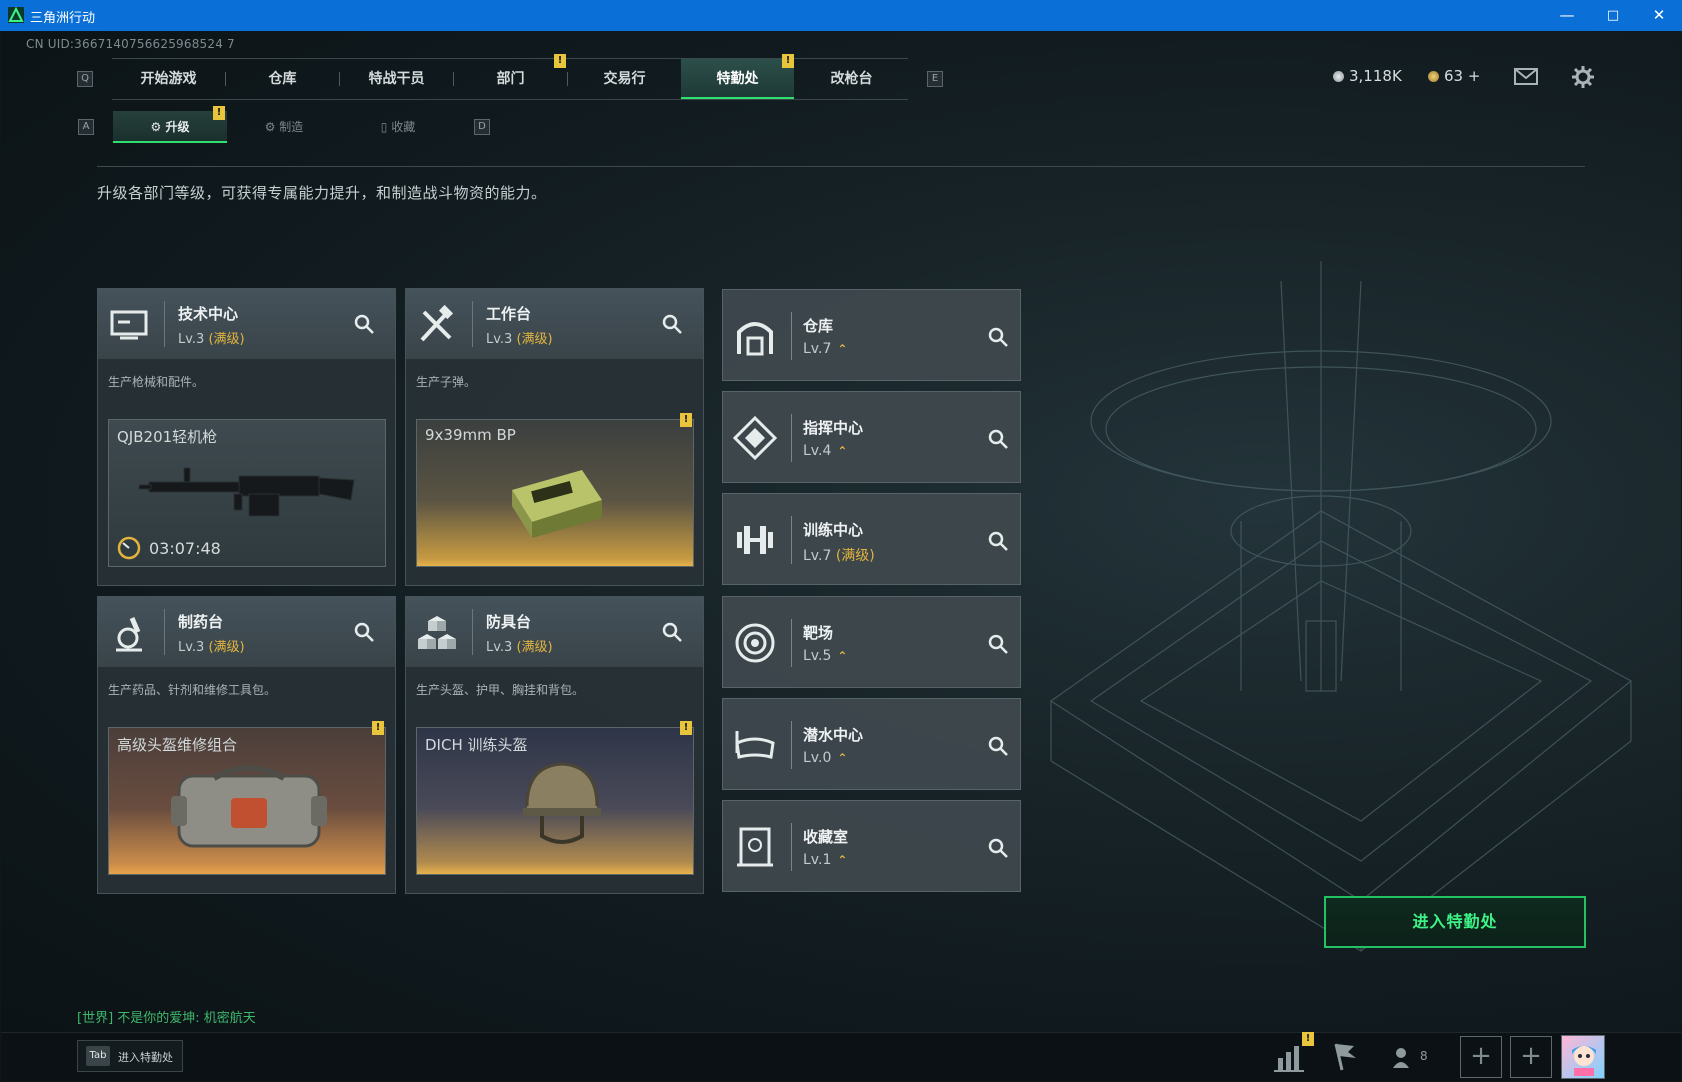 Image resolution: width=1682 pixels, height=1082 pixels. What do you see at coordinates (168, 79) in the screenshot?
I see `tab-start-game: 开始游戏` at bounding box center [168, 79].